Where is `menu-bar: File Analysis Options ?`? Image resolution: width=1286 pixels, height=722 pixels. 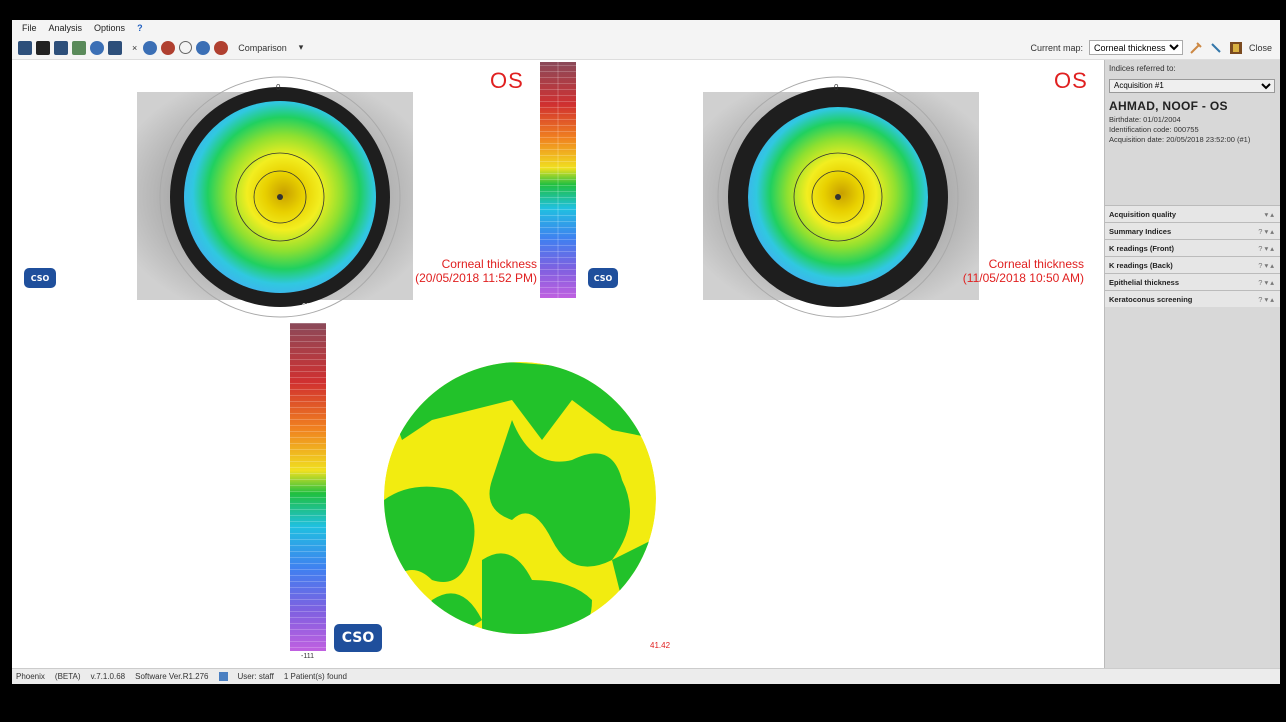
menu-bar: File Analysis Options ? is located at coordinates (646, 28).